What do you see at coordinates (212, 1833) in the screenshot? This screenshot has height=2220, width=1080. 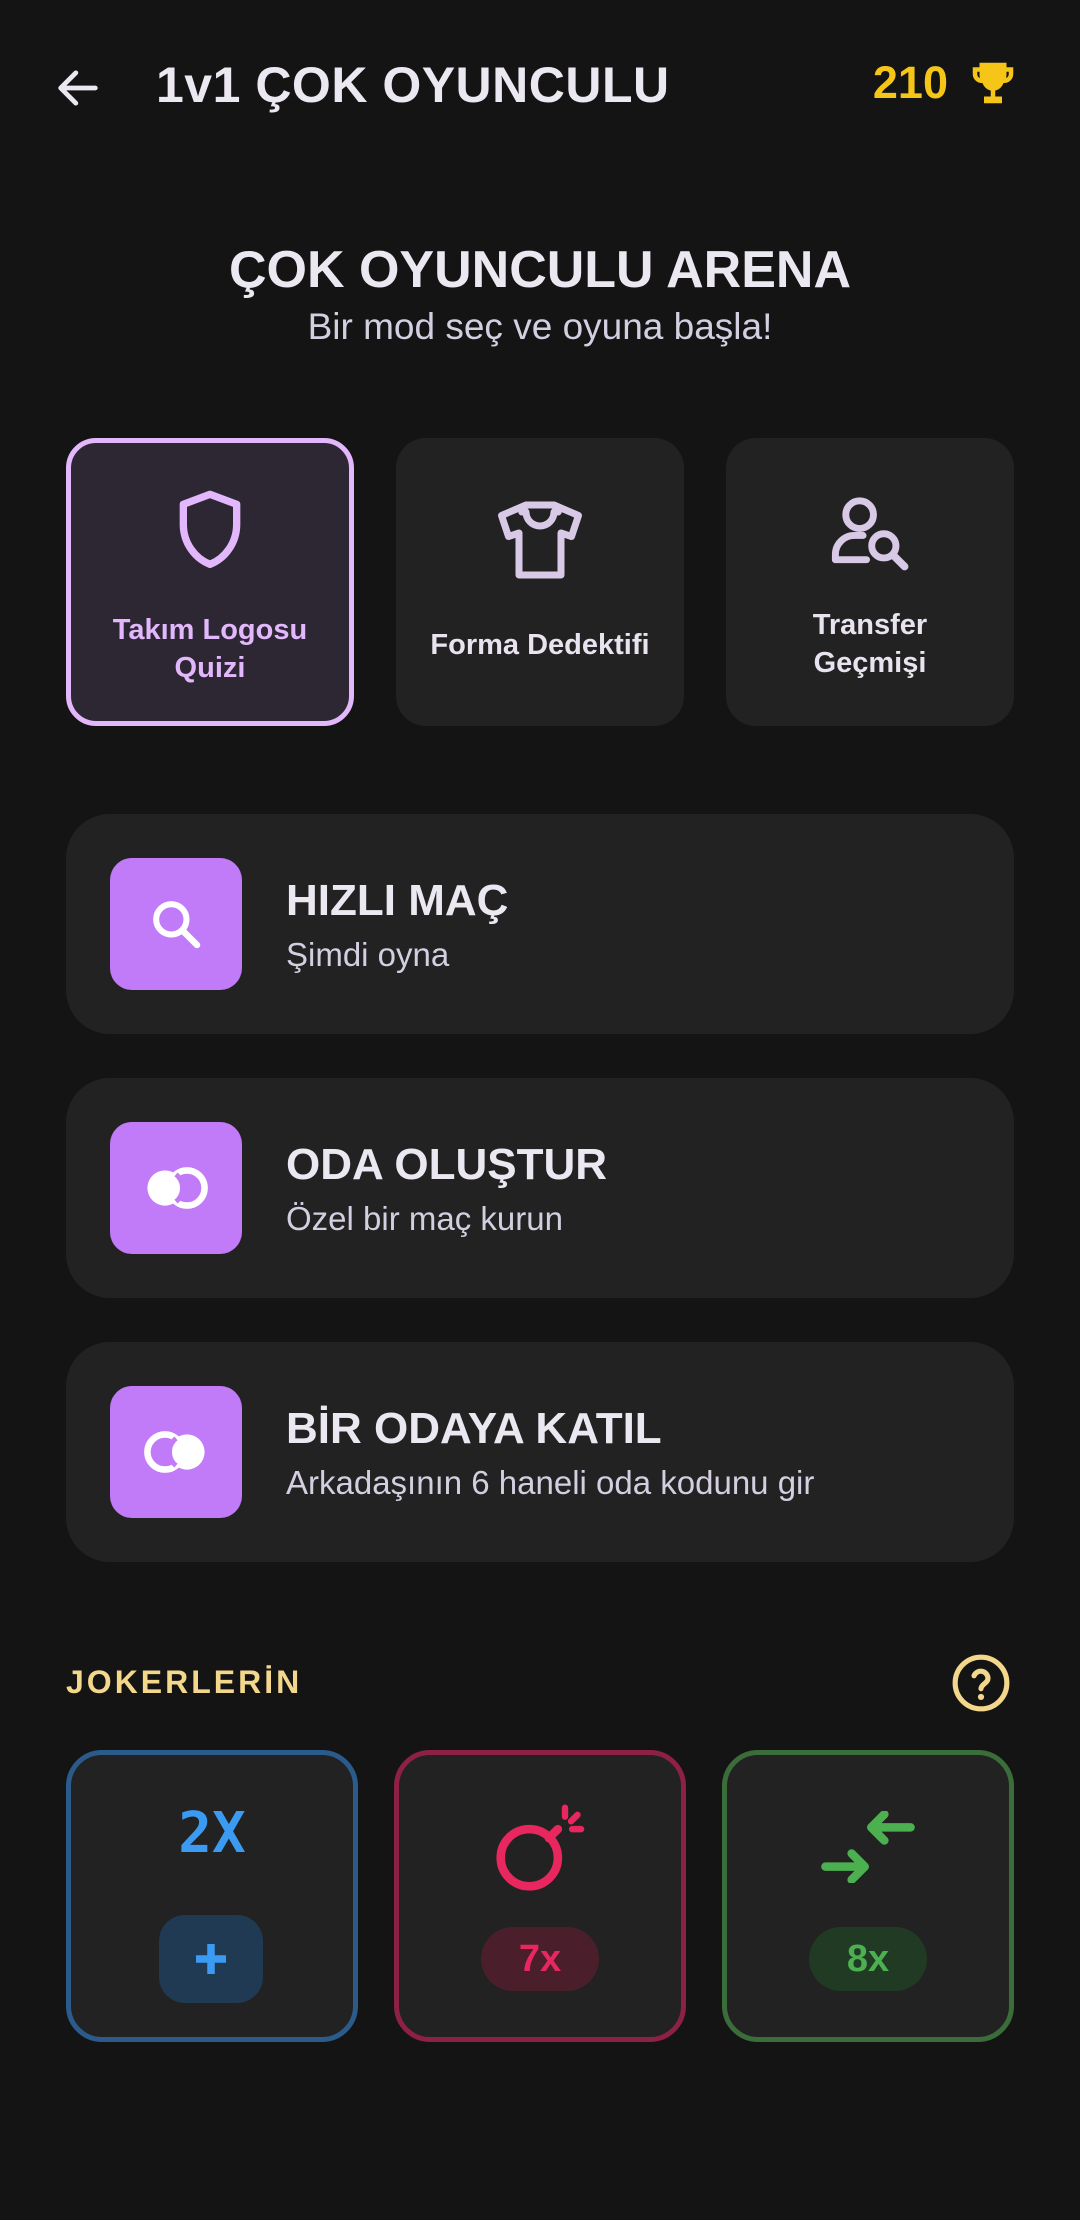 I see `double-points-icon: 2X` at bounding box center [212, 1833].